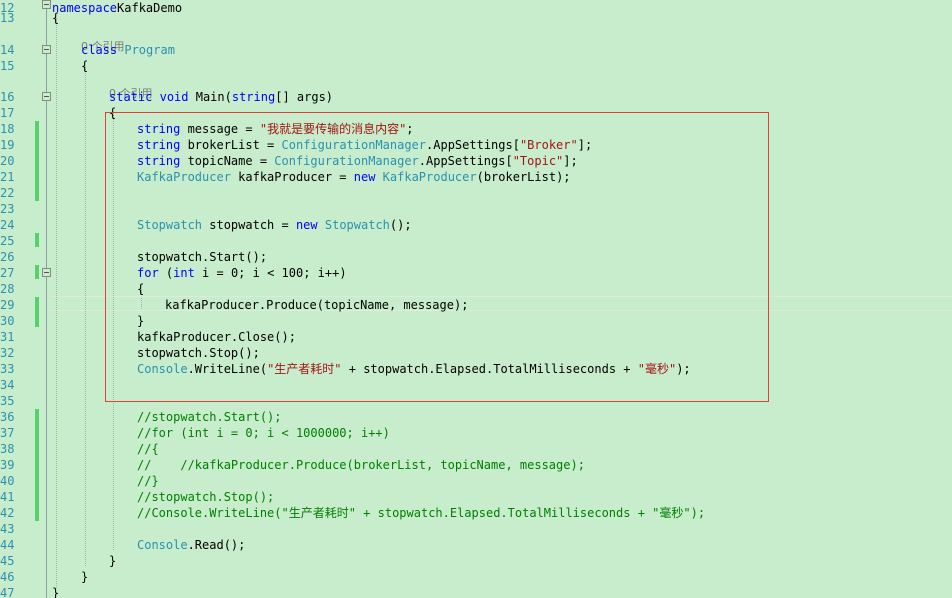 This screenshot has width=952, height=598. Describe the element at coordinates (476, 449) in the screenshot. I see `code-line: 38 //{` at that location.